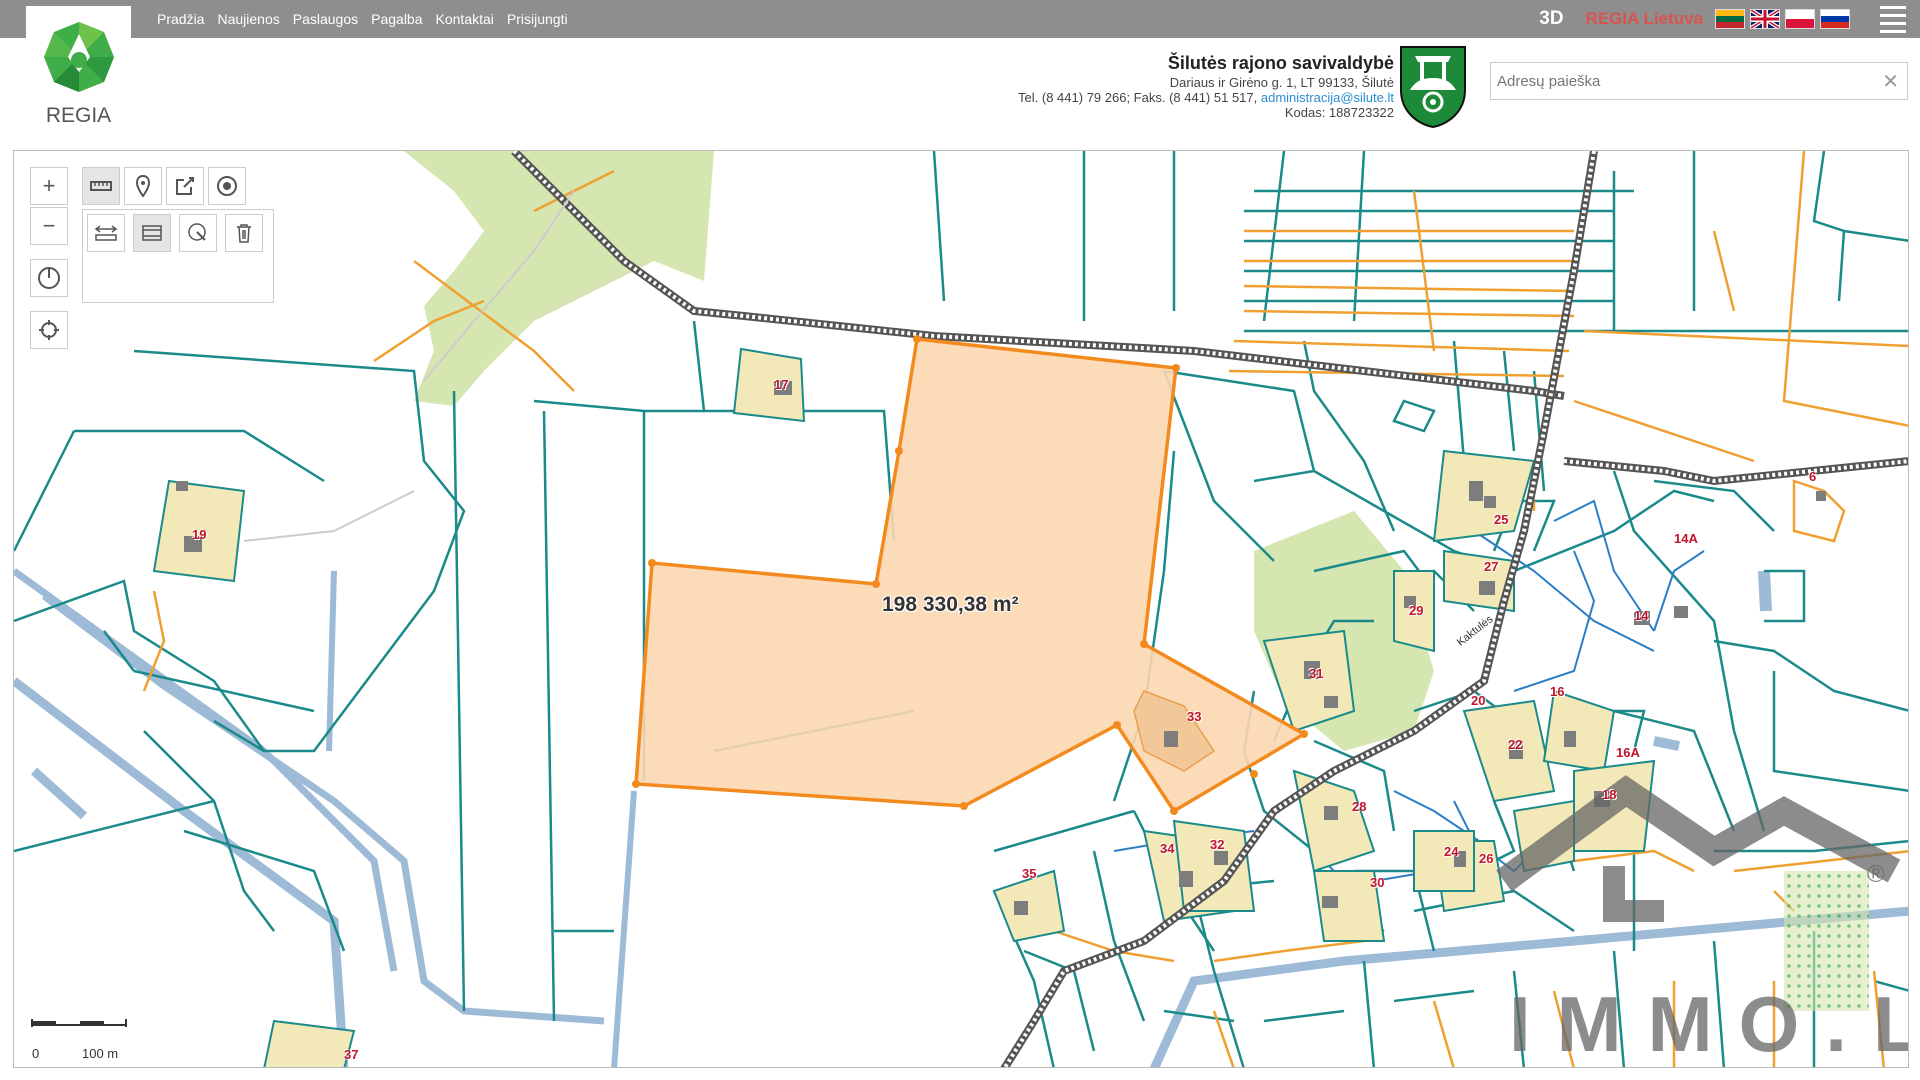 The height and width of the screenshot is (1080, 1920). Describe the element at coordinates (1327, 97) in the screenshot. I see `municipality-email: administracija@silute.lt` at that location.